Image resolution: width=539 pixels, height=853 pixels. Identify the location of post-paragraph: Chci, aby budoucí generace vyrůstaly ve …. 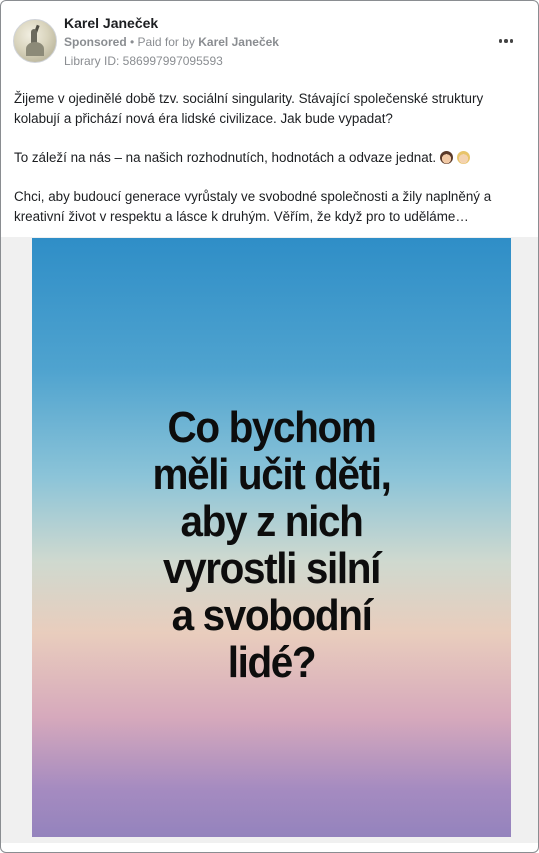
(253, 206).